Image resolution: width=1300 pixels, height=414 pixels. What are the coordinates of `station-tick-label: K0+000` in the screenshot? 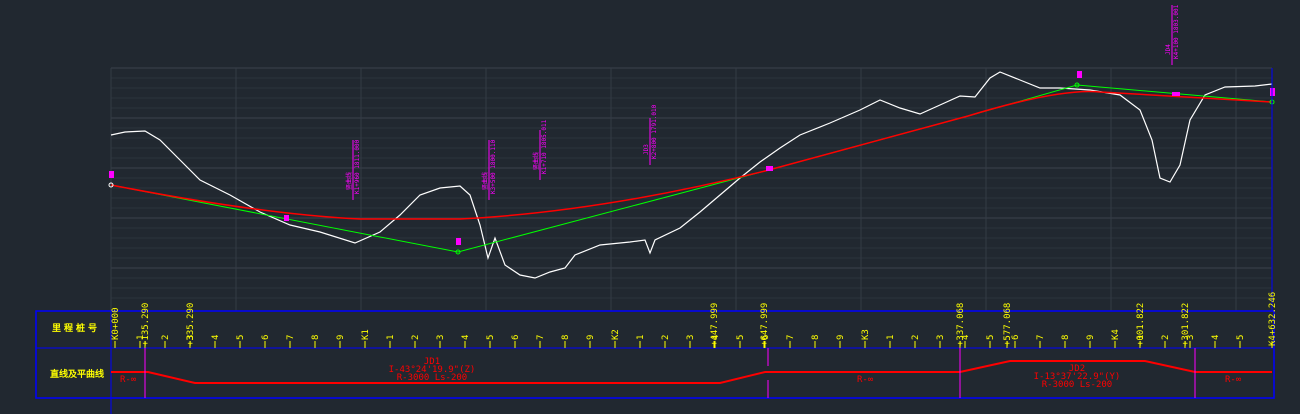 It's located at (116, 323).